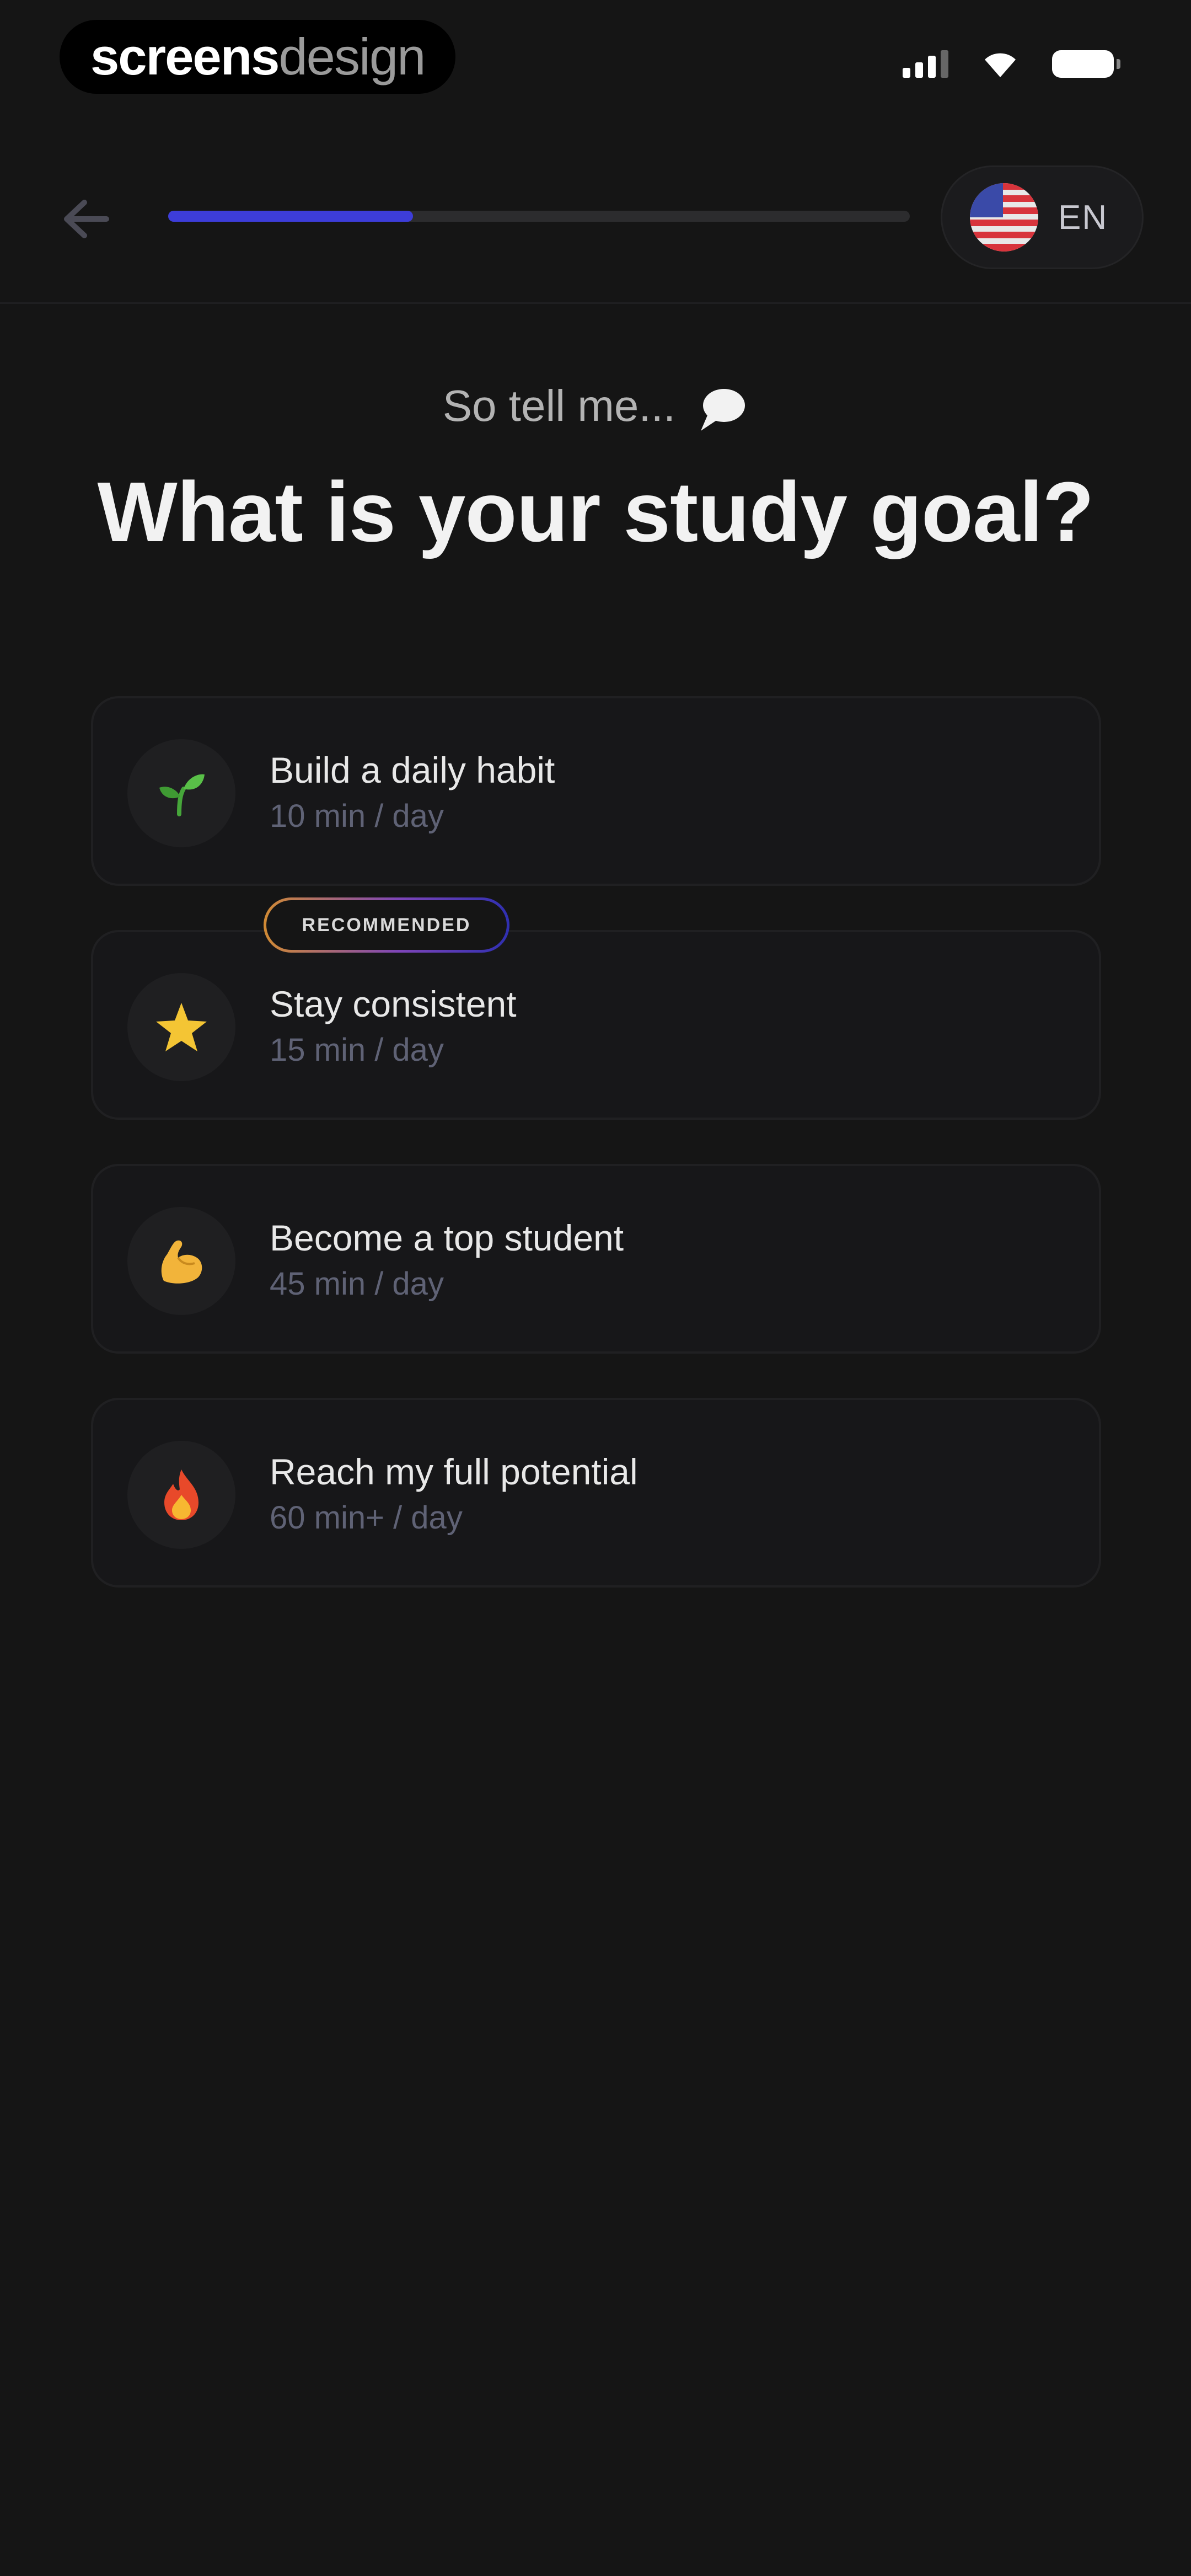  I want to click on option-title: Reach my full potential, so click(454, 1471).